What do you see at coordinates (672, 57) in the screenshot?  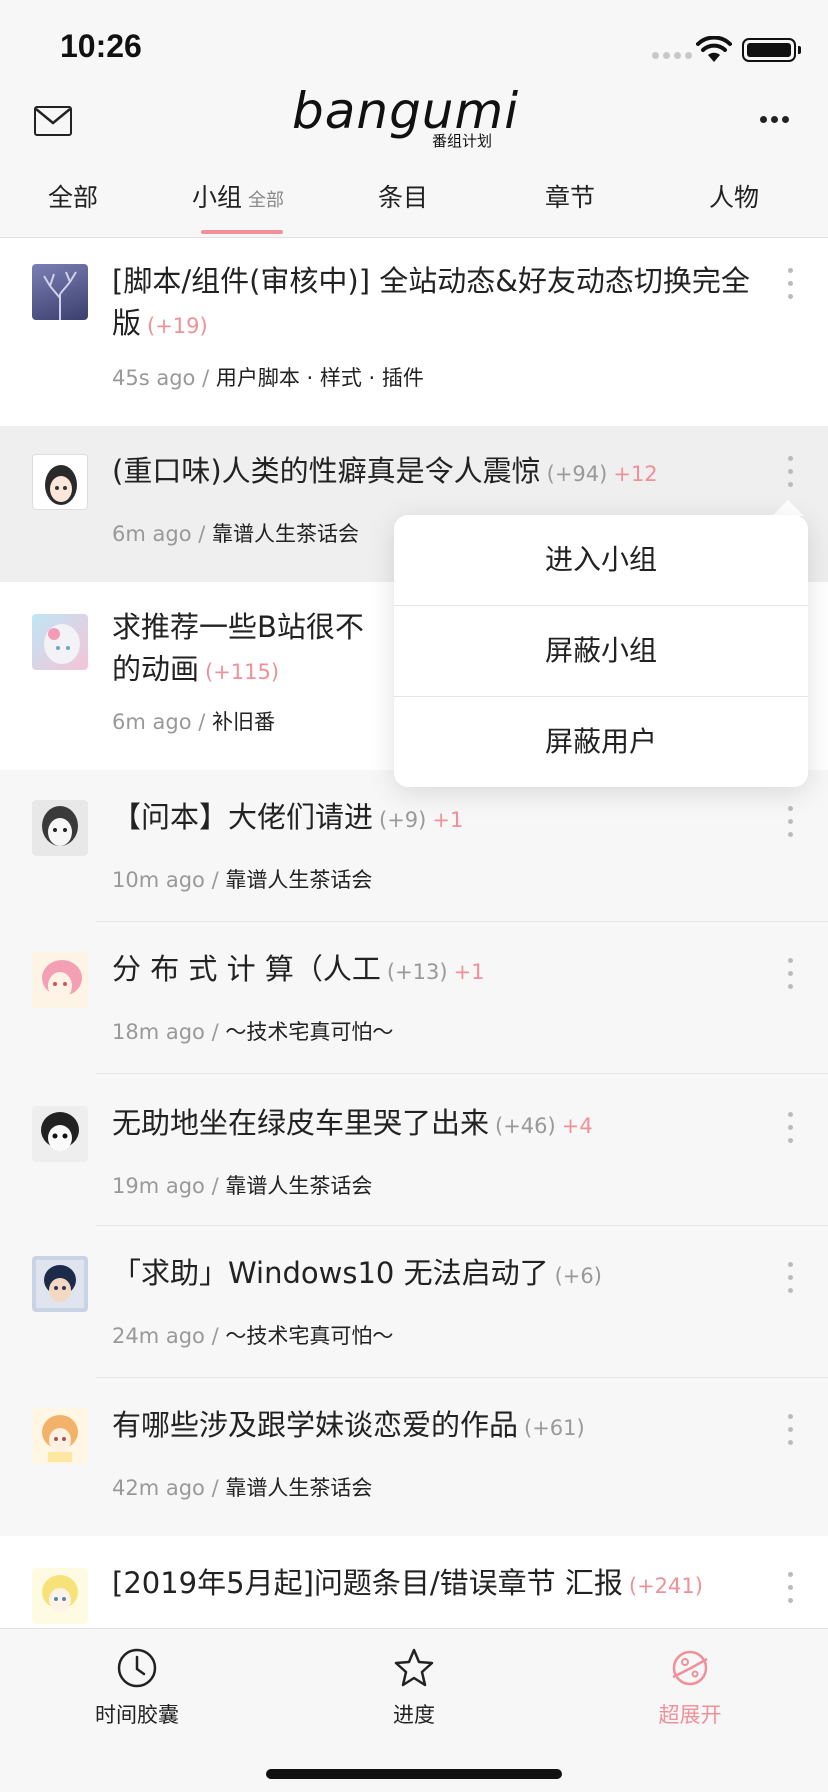 I see `signal-icon` at bounding box center [672, 57].